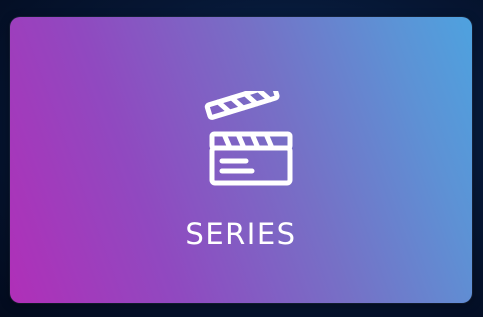 This screenshot has width=483, height=317. Describe the element at coordinates (241, 234) in the screenshot. I see `tile-label: SERIES` at that location.